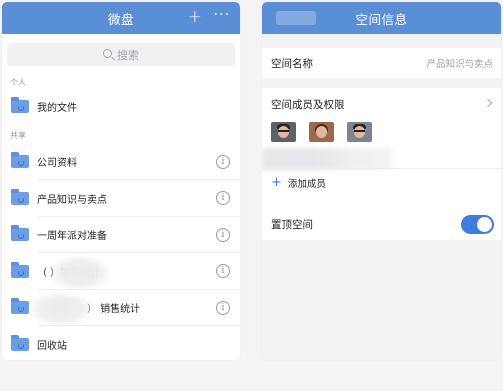  I want to click on add-member-label: 添加成员, so click(306, 184).